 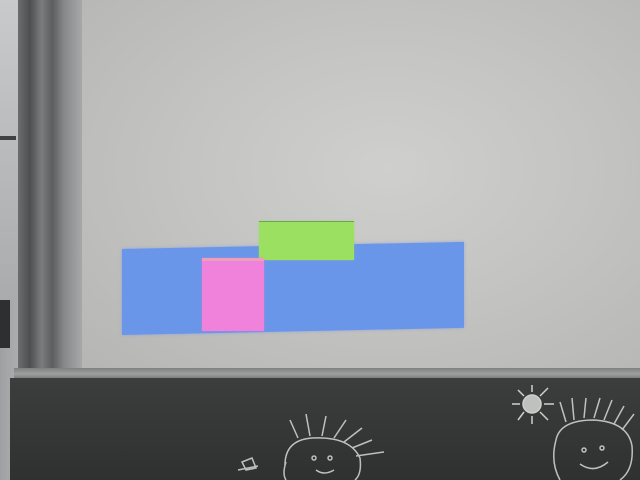 What do you see at coordinates (594, 438) in the screenshot?
I see `face-drawing-right` at bounding box center [594, 438].